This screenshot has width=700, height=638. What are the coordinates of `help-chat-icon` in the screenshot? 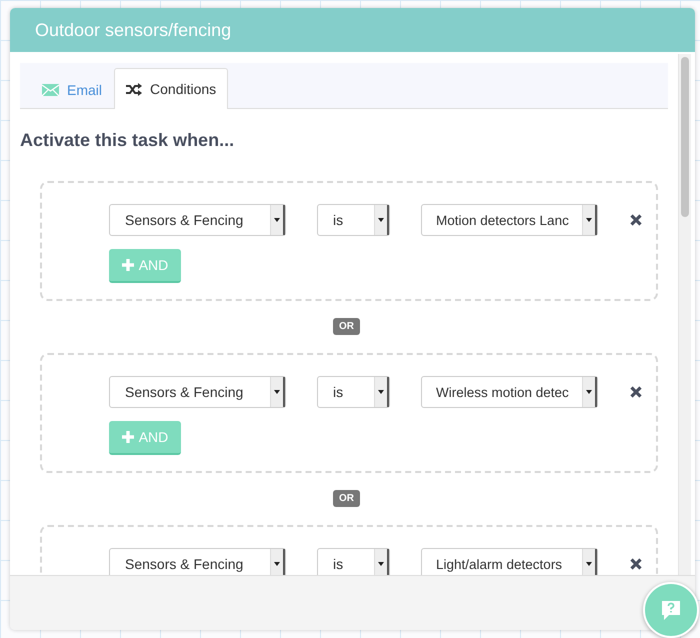 It's located at (671, 610).